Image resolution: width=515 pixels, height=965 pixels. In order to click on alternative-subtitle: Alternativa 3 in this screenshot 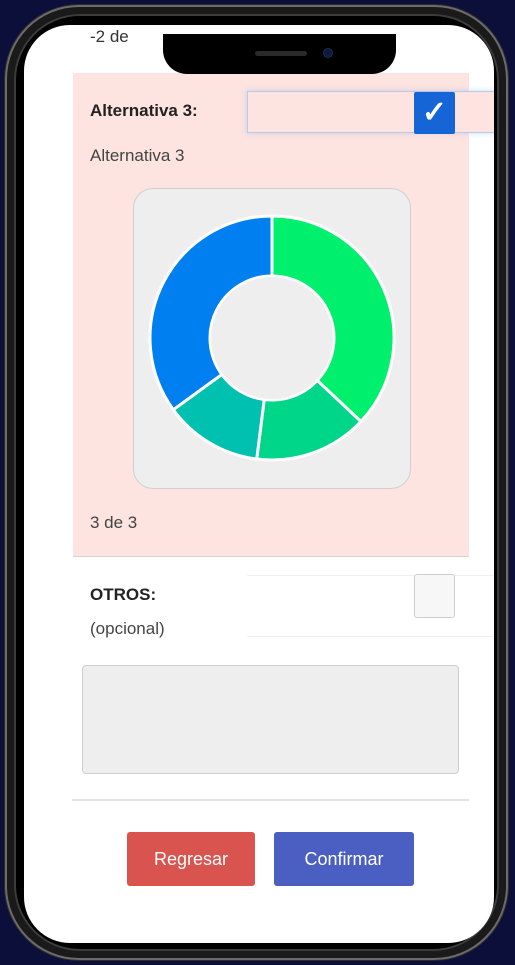, I will do `click(137, 155)`.